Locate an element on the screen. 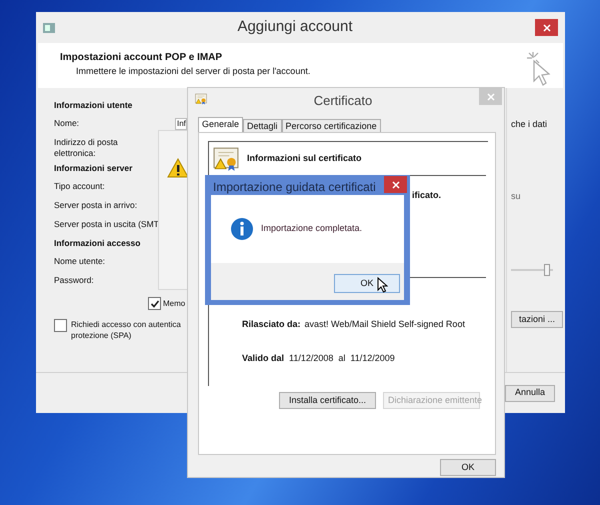 This screenshot has height=505, width=600. tab: Percorso certificazione is located at coordinates (331, 125).